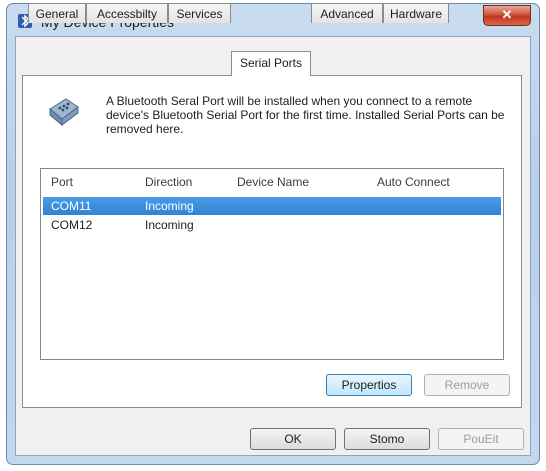  I want to click on close-button: ✕, so click(507, 15).